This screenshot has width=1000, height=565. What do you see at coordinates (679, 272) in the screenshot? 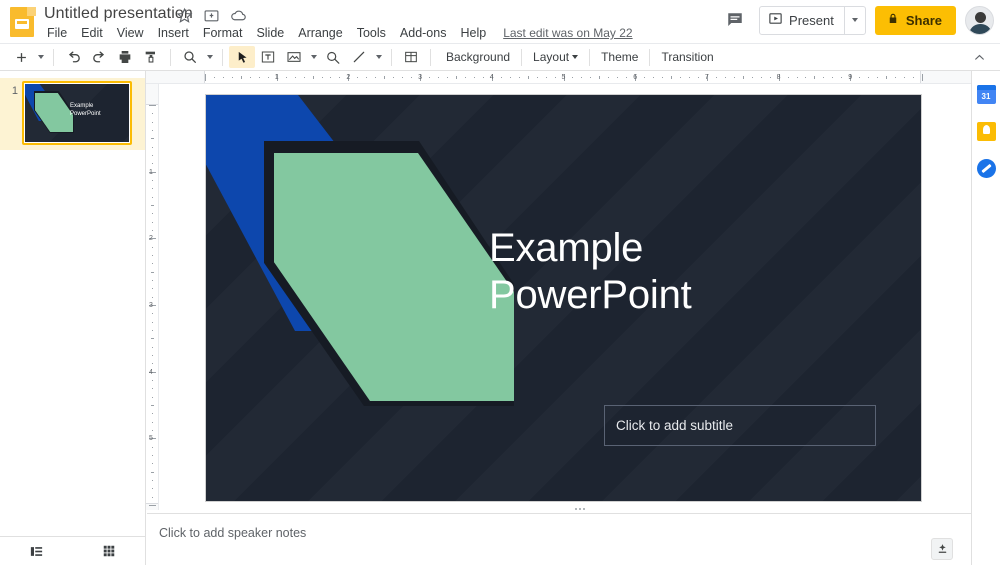
I see `slide-title: Example PowerPoint` at bounding box center [679, 272].